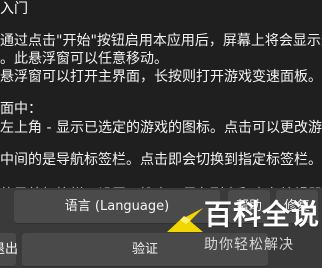 This screenshot has width=322, height=268. Describe the element at coordinates (161, 160) in the screenshot. I see `body-line: 中间的是导航标签栏。点击即会切换到指定标签栏。` at that location.